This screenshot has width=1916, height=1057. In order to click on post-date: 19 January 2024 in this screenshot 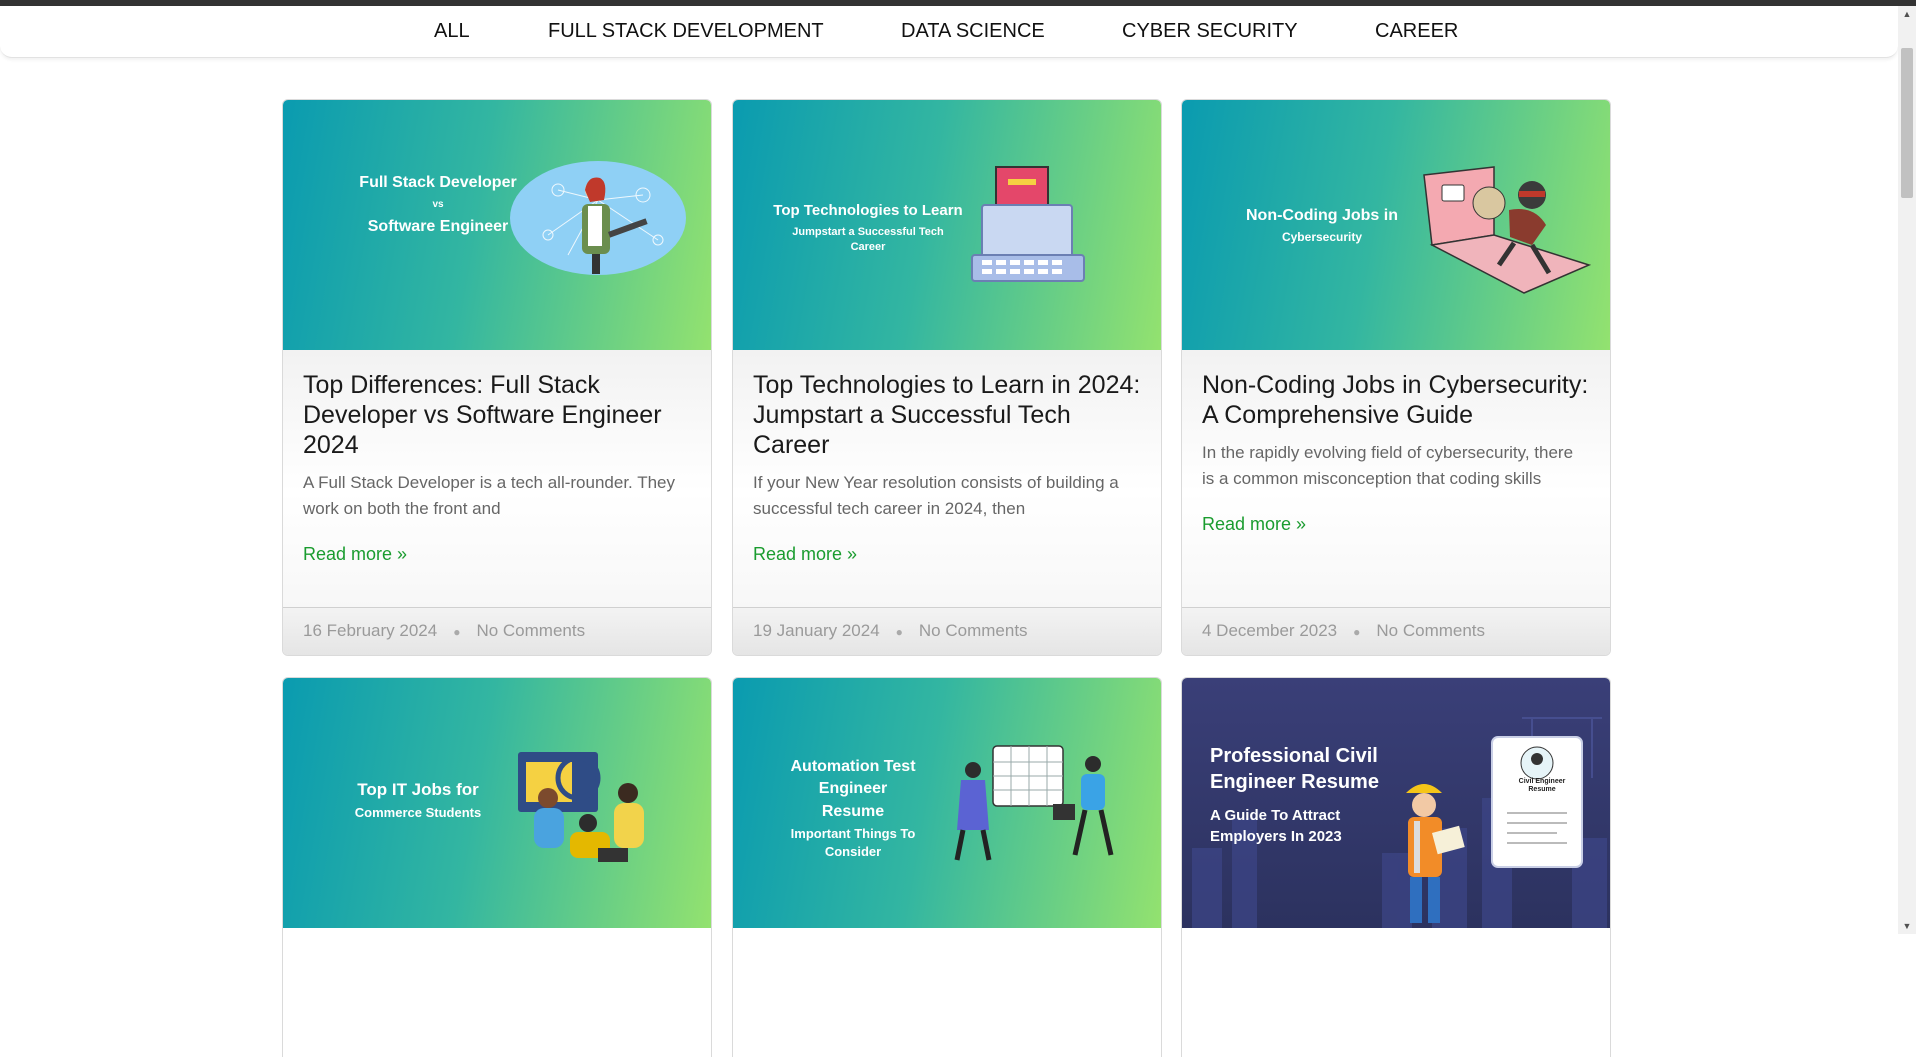, I will do `click(816, 630)`.